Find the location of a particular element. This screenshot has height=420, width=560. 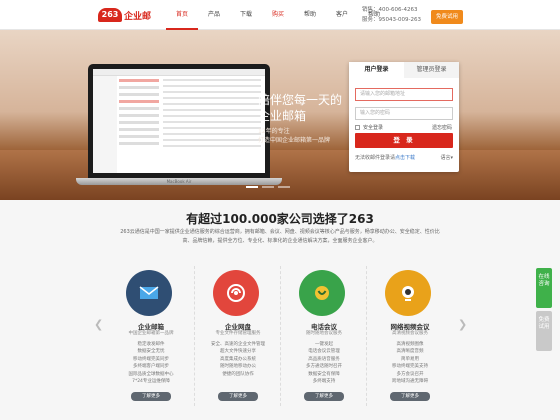

feature-line: 高清晰度音频 is located at coordinates (410, 352).